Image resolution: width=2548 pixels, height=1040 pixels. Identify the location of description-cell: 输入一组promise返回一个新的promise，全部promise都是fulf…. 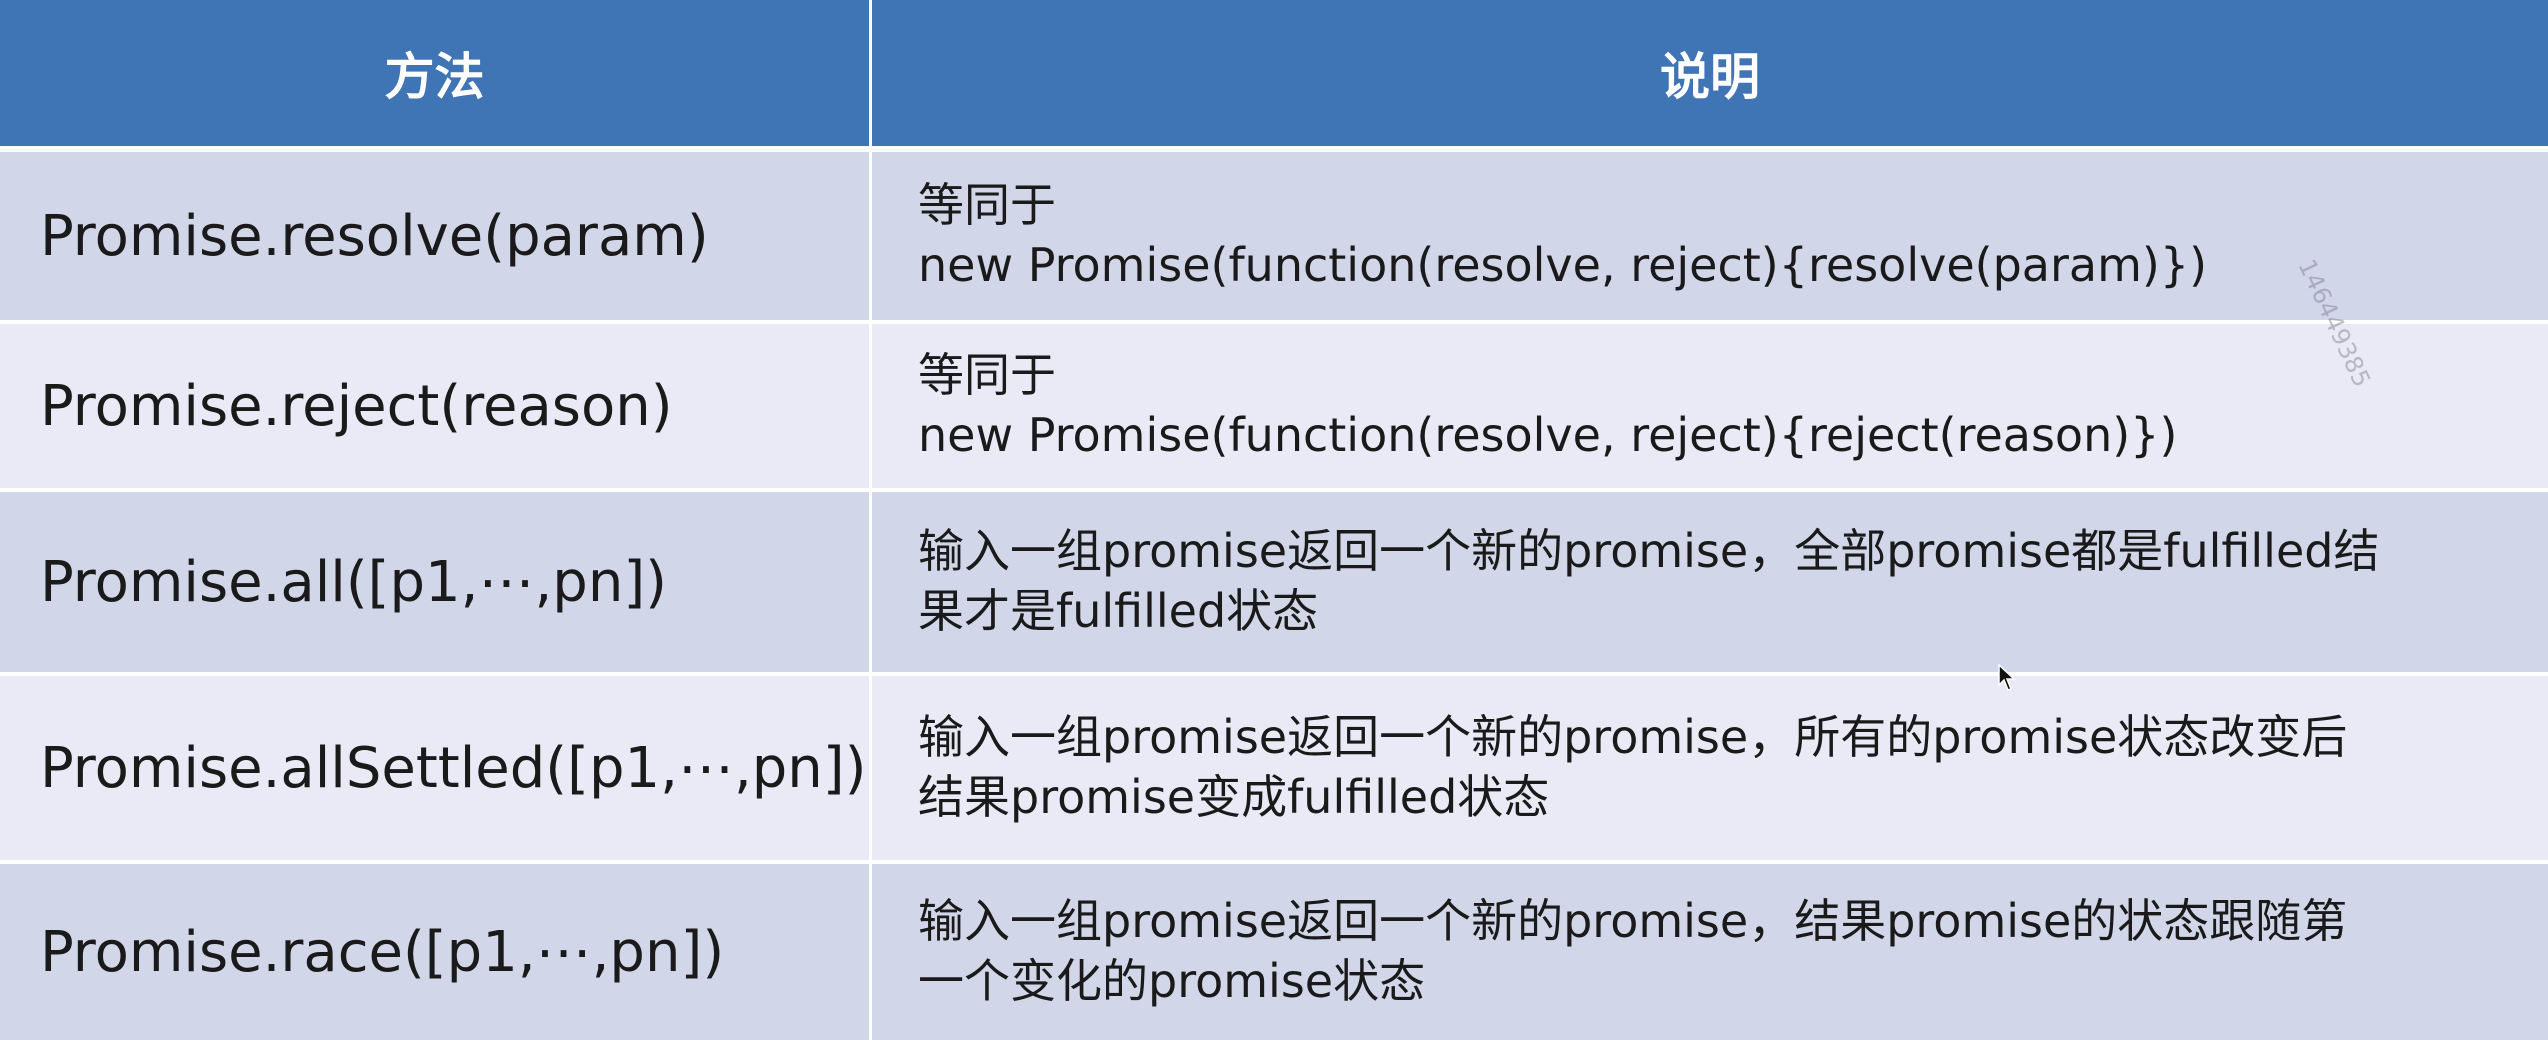
(1710, 580).